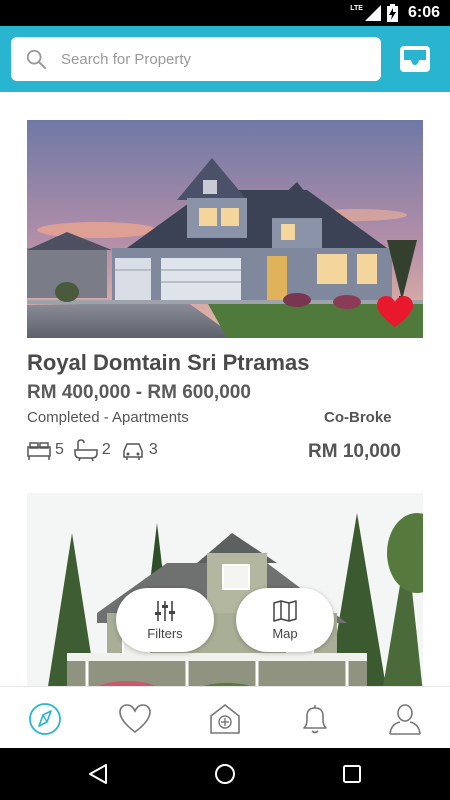  I want to click on battery-icon, so click(392, 13).